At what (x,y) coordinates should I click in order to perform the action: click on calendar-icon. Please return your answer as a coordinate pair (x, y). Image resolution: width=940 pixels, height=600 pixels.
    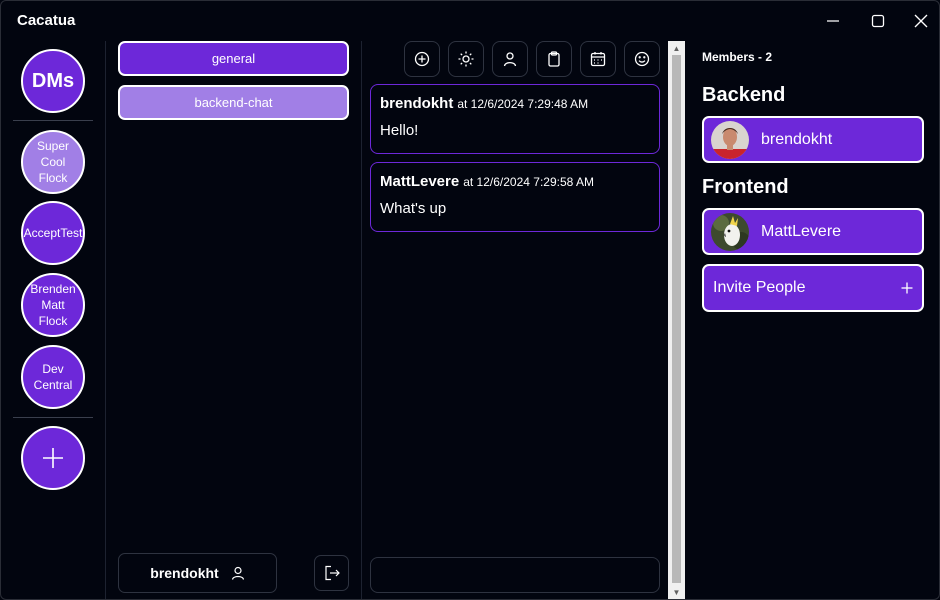
    Looking at the image, I should click on (598, 59).